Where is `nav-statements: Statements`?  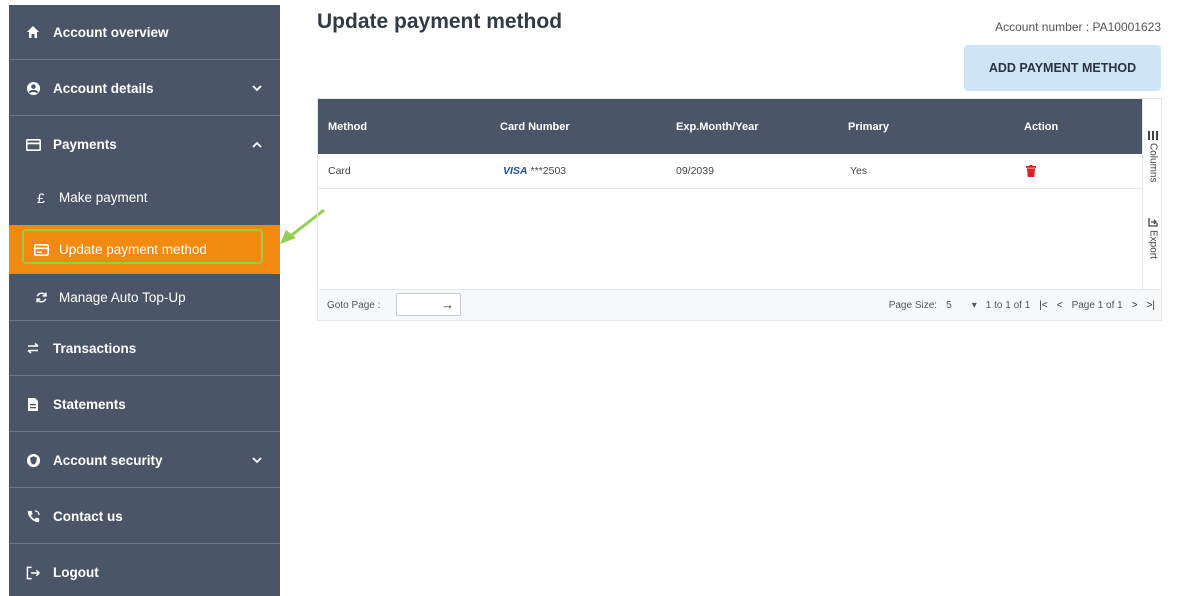
nav-statements: Statements is located at coordinates (144, 404).